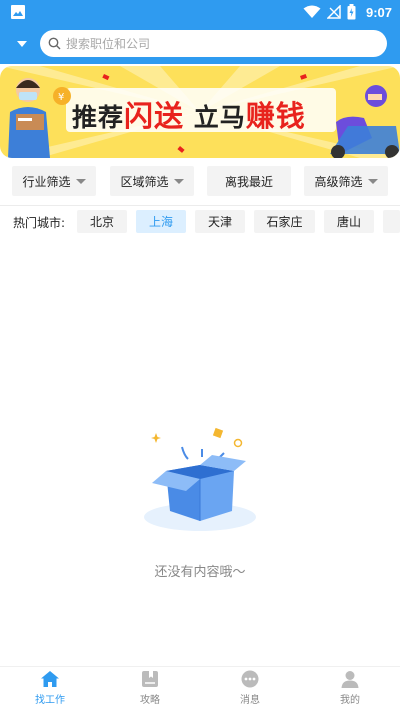 The width and height of the screenshot is (400, 711). Describe the element at coordinates (220, 221) in the screenshot. I see `city-chip-tianjin: 天津` at that location.